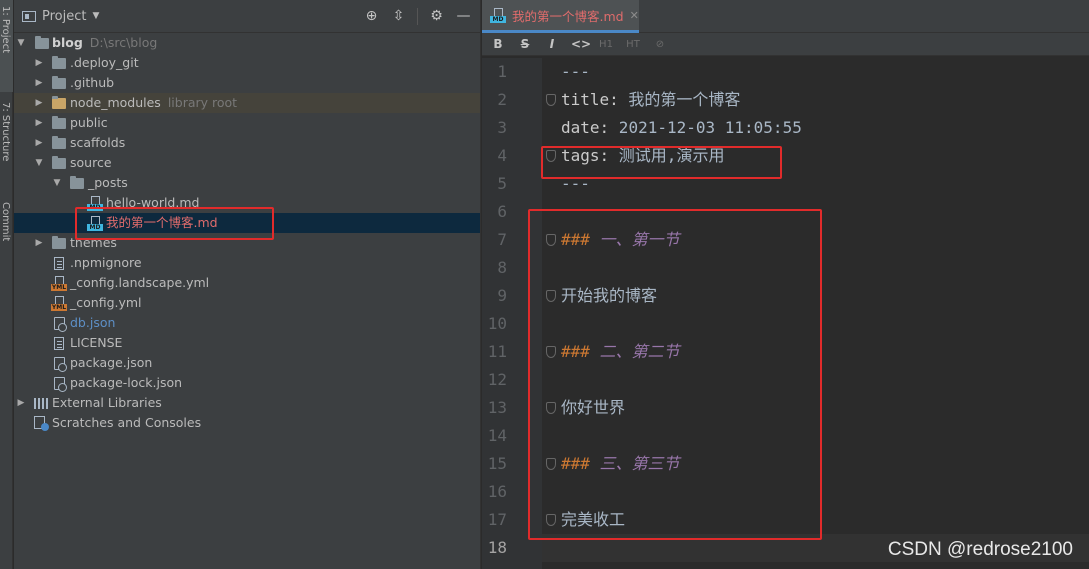 The width and height of the screenshot is (1089, 569). I want to click on fold-marker-icon, so click(551, 100).